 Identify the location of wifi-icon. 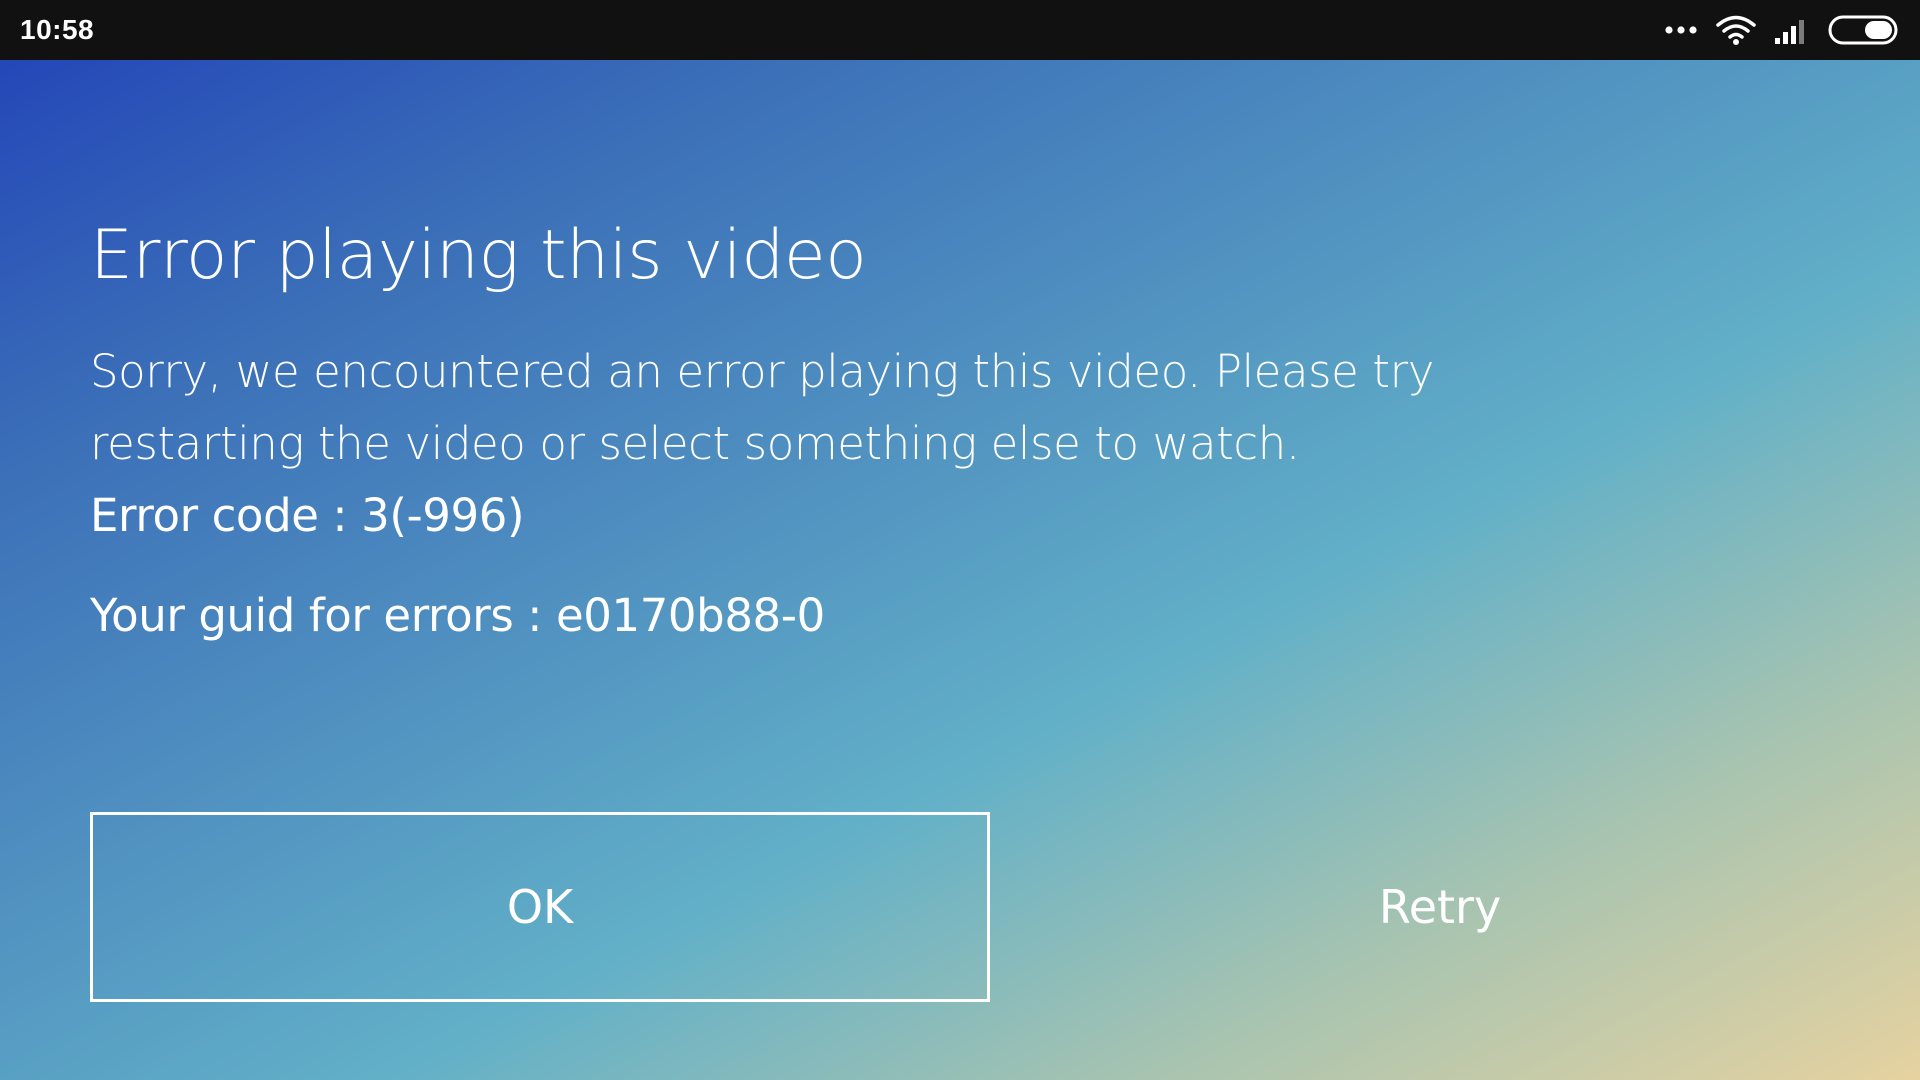
(1736, 30).